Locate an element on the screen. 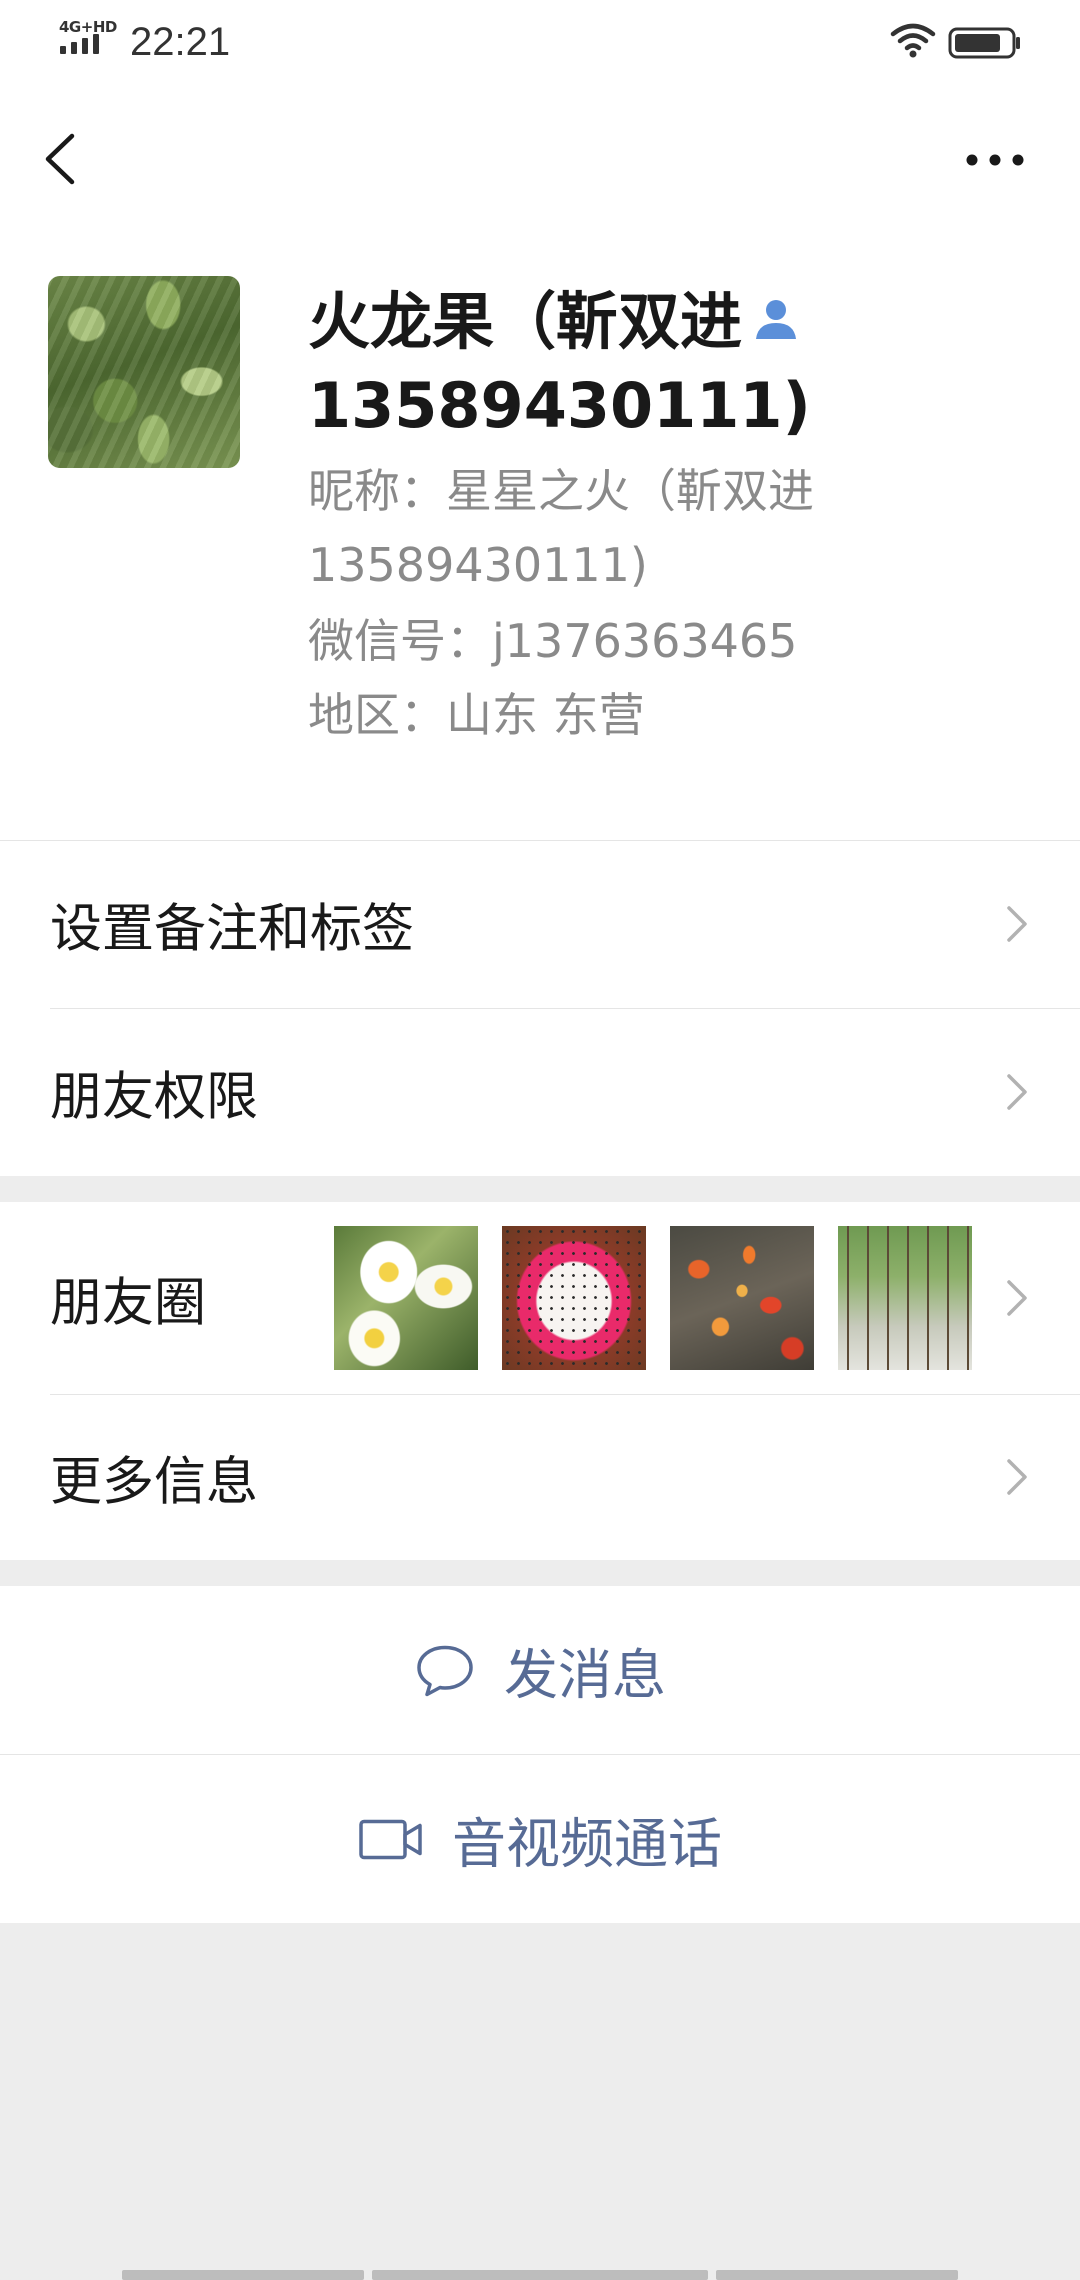  wechat-id: 微信号：j1376363465 is located at coordinates (553, 641).